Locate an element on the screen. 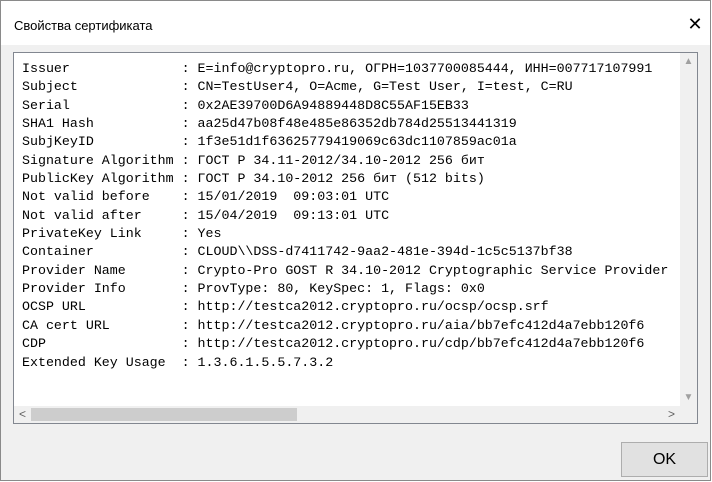 This screenshot has width=712, height=482. certificate-field-row: Extended Key Usage : 1.3.6.1.5.5.7.3.2 is located at coordinates (178, 362).